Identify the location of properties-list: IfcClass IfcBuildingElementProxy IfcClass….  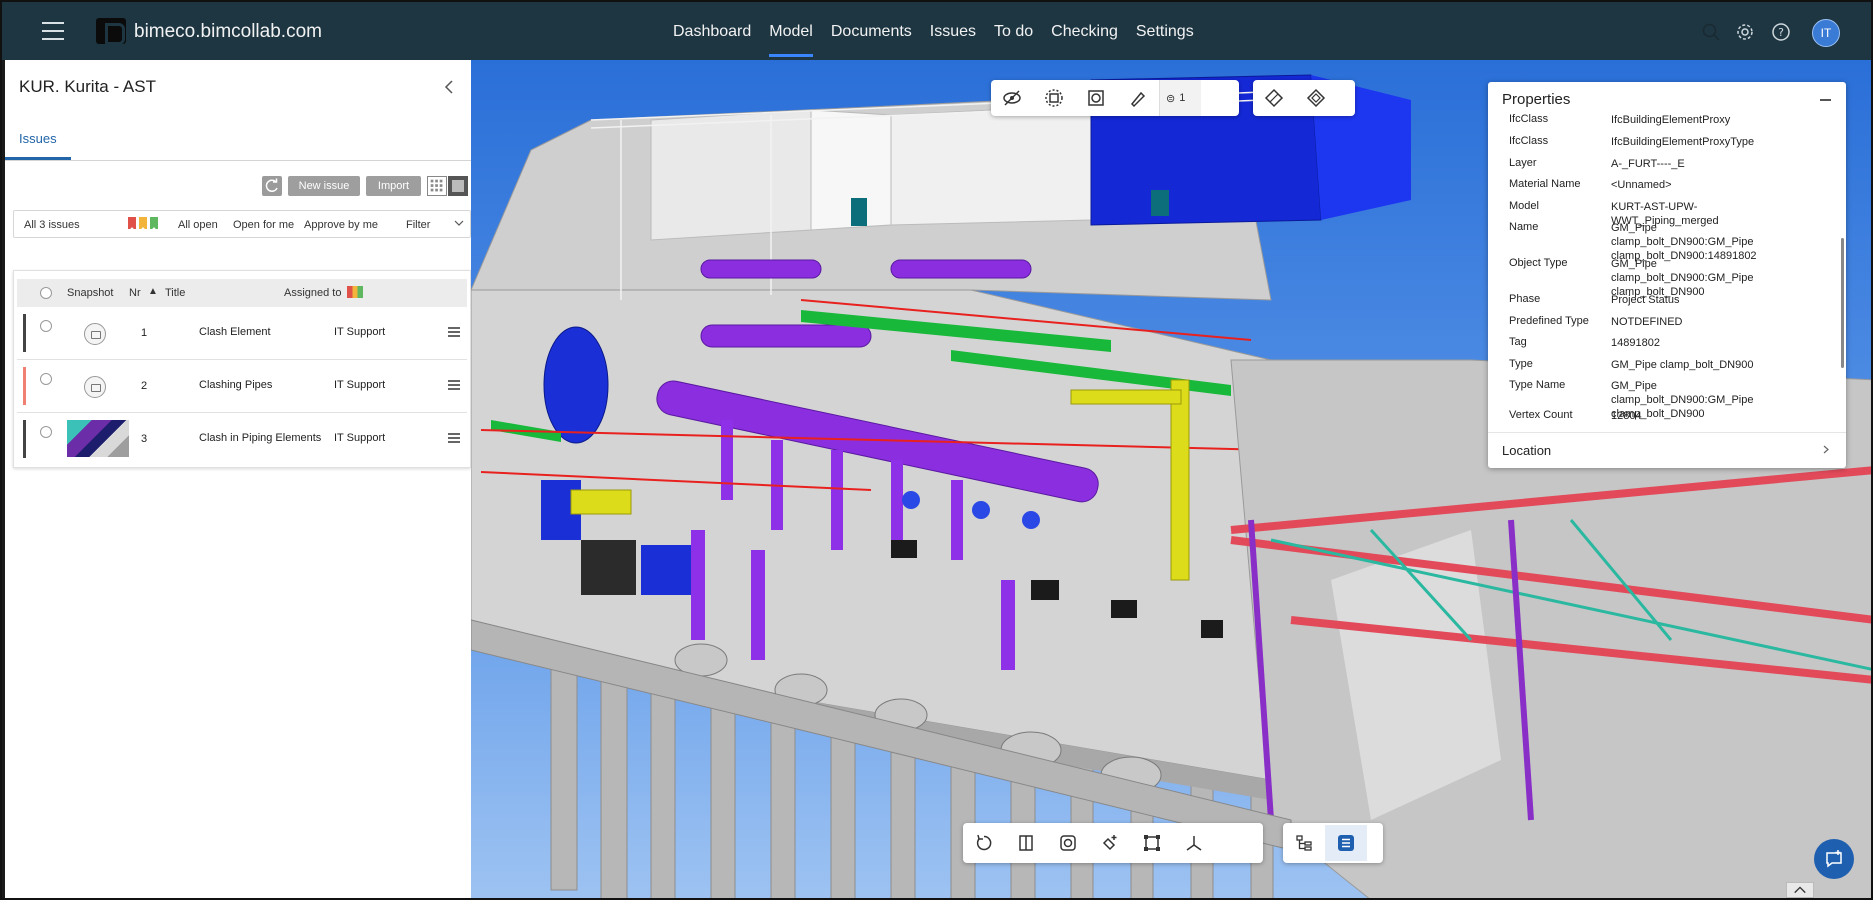
(1664, 270).